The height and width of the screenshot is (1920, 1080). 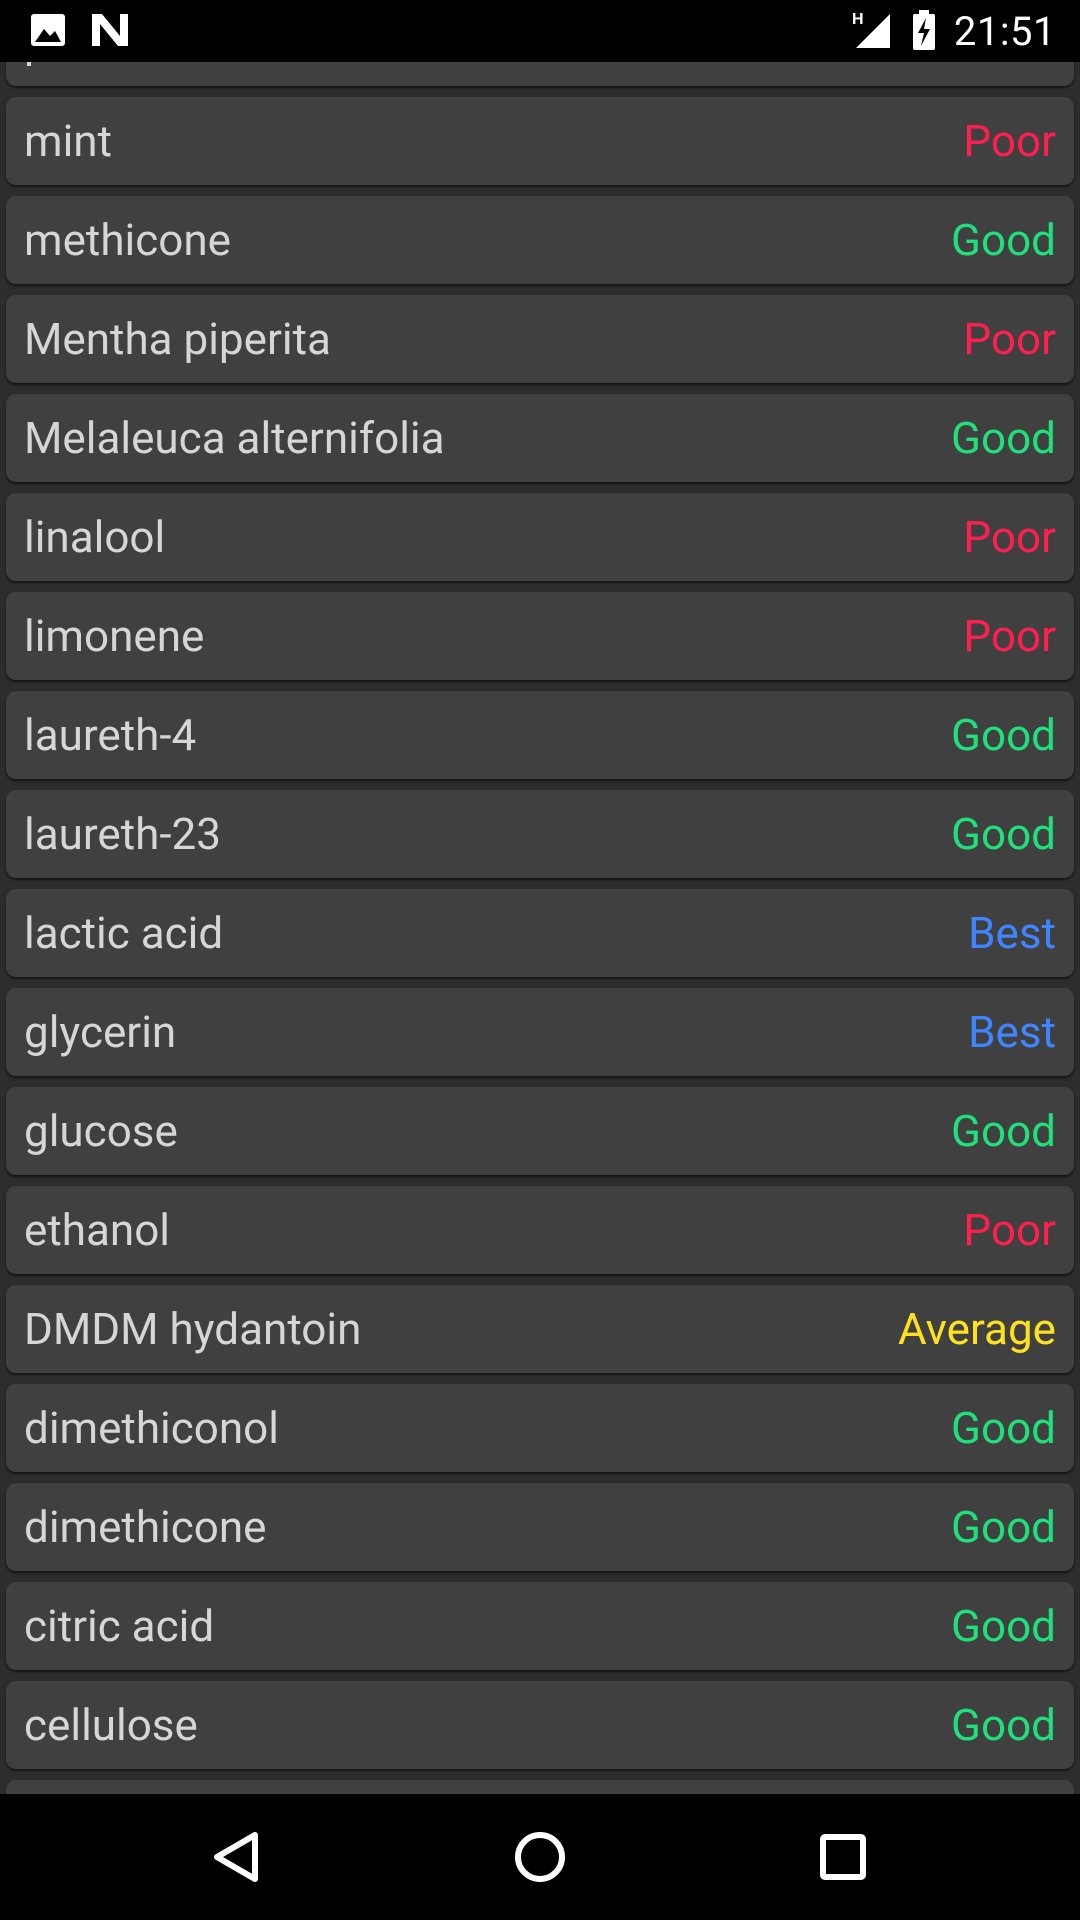 I want to click on ingredient-row: citric acid Good, so click(x=540, y=1626).